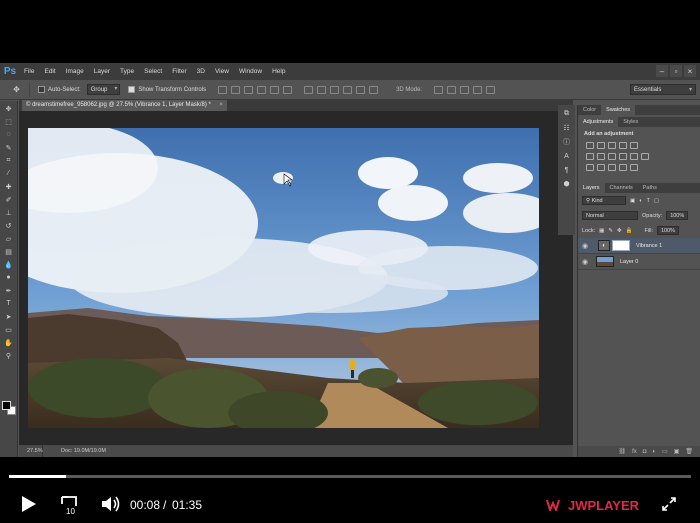  I want to click on tab-swatches: Swatches, so click(618, 110).